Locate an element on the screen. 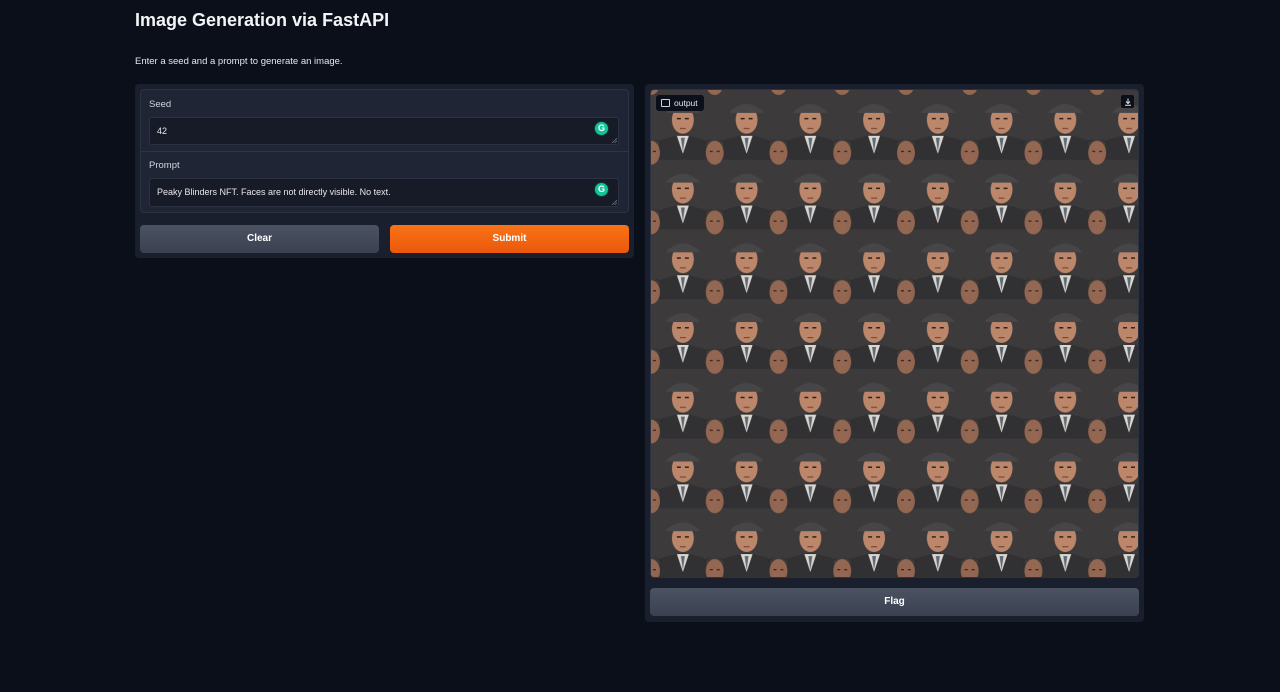 The image size is (1280, 692). image-icon is located at coordinates (665, 103).